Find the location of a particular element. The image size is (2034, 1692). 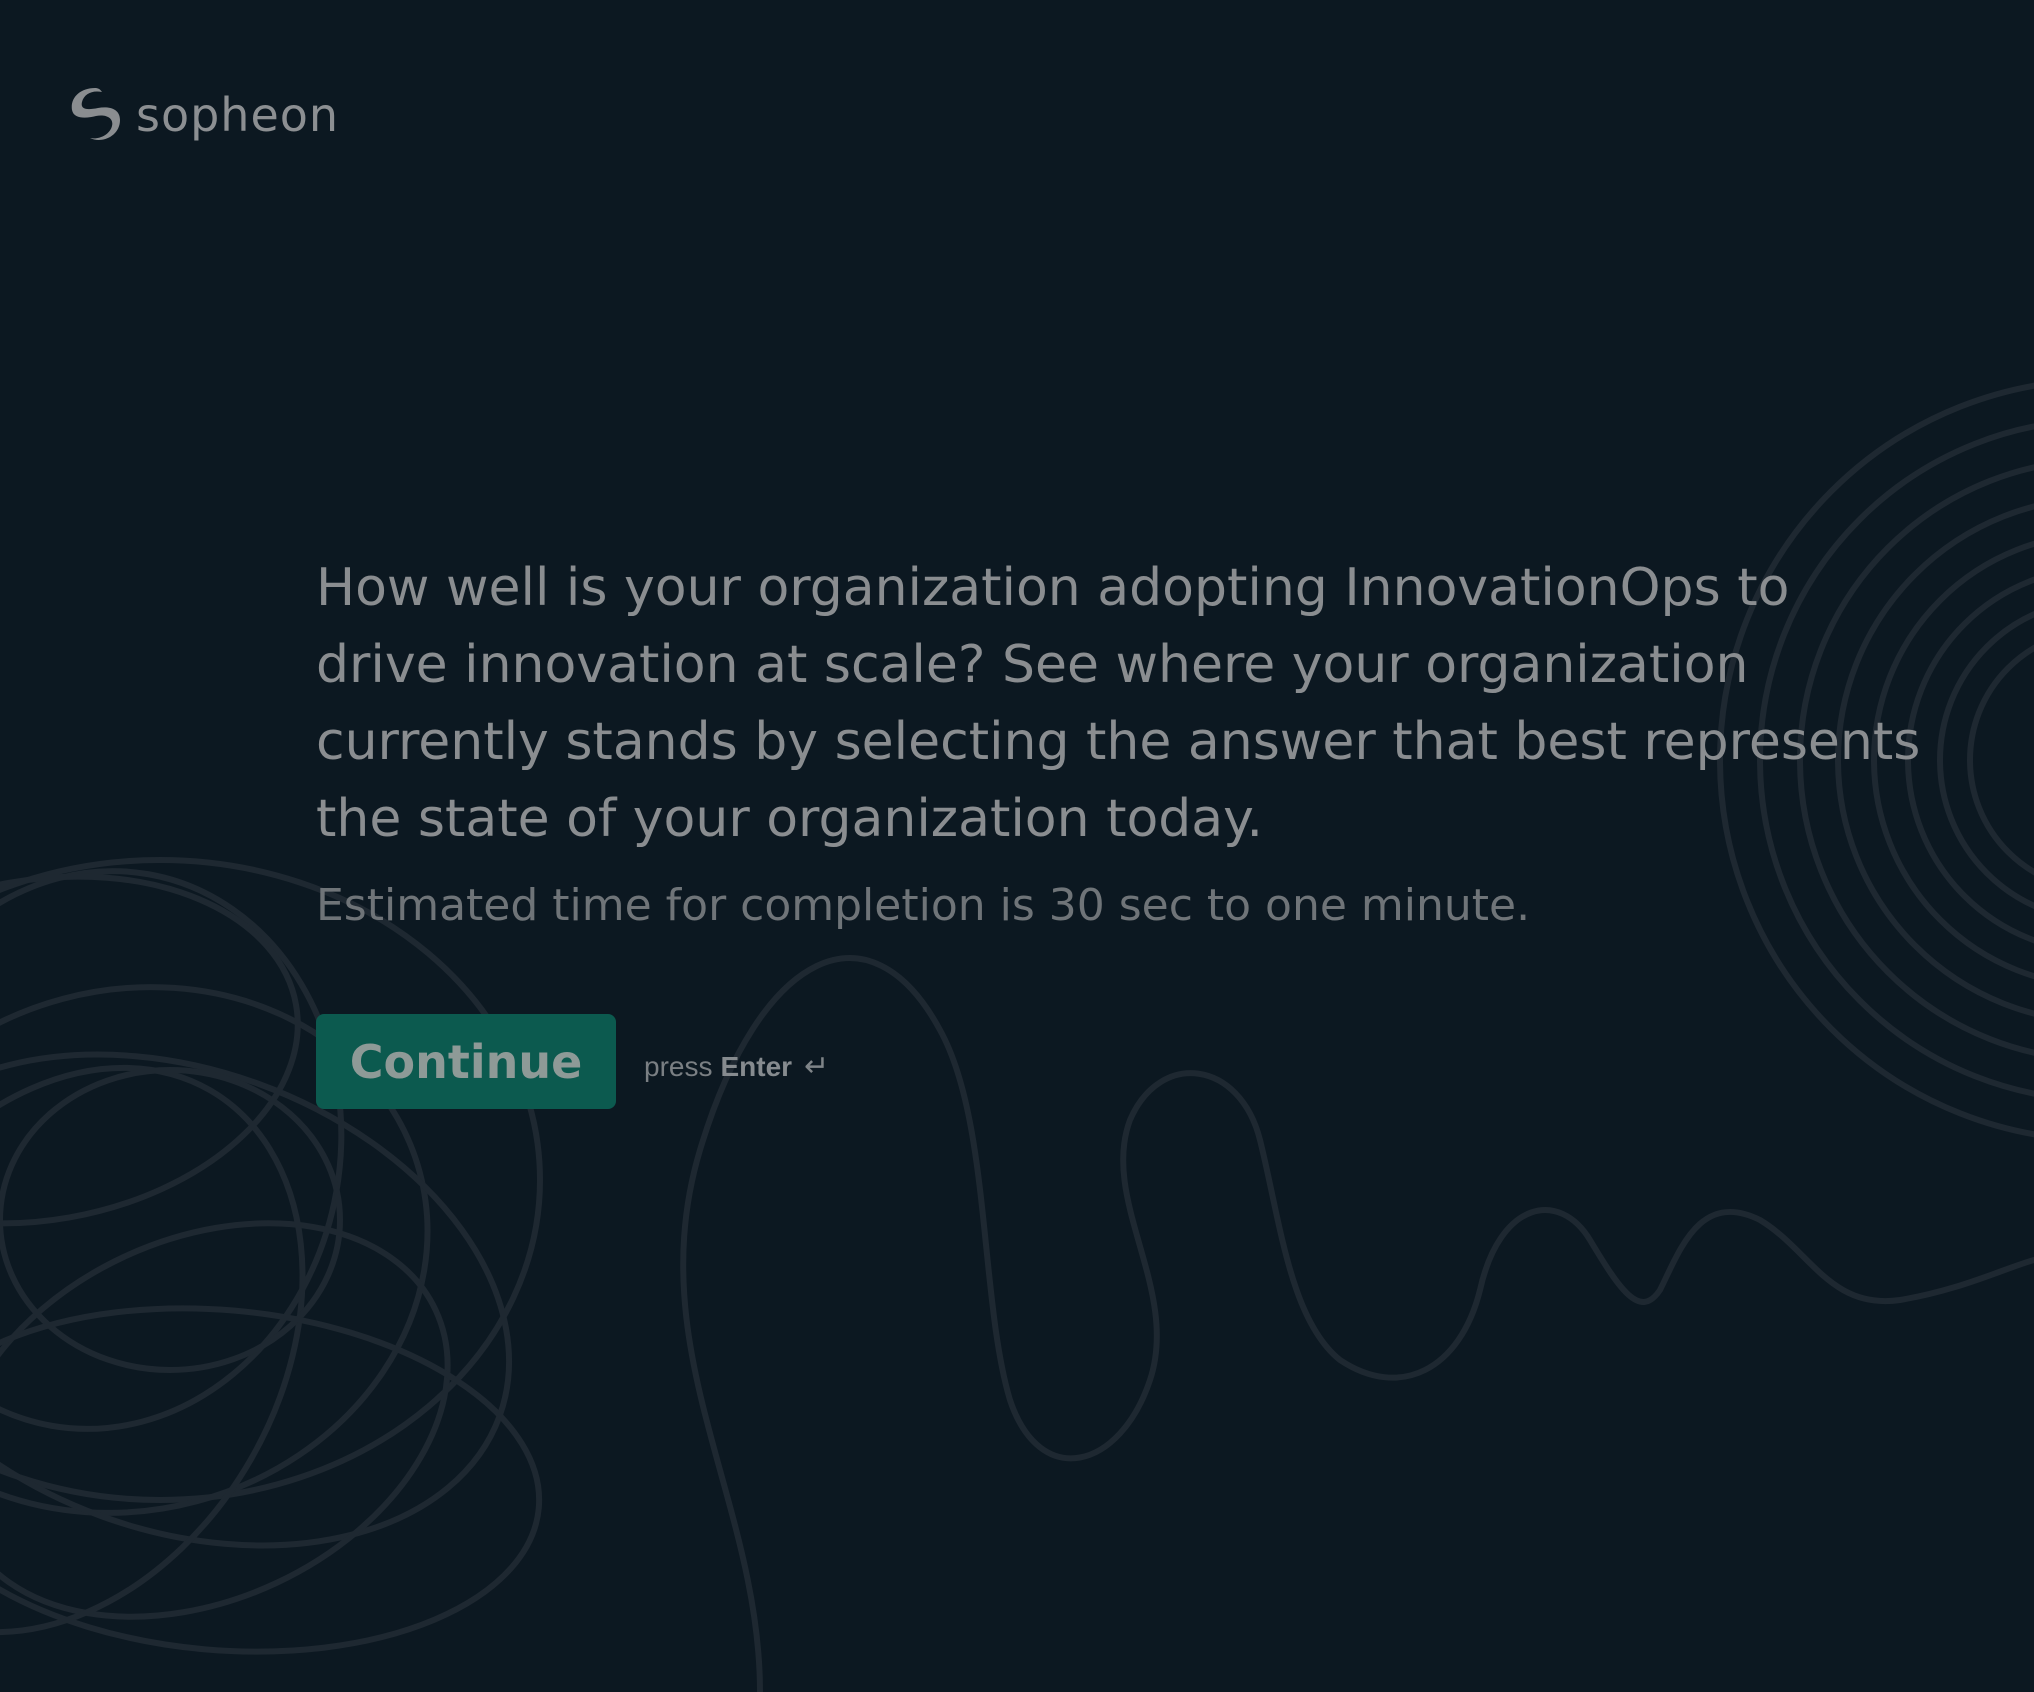

enter-return-icon: ↵ is located at coordinates (817, 1066).